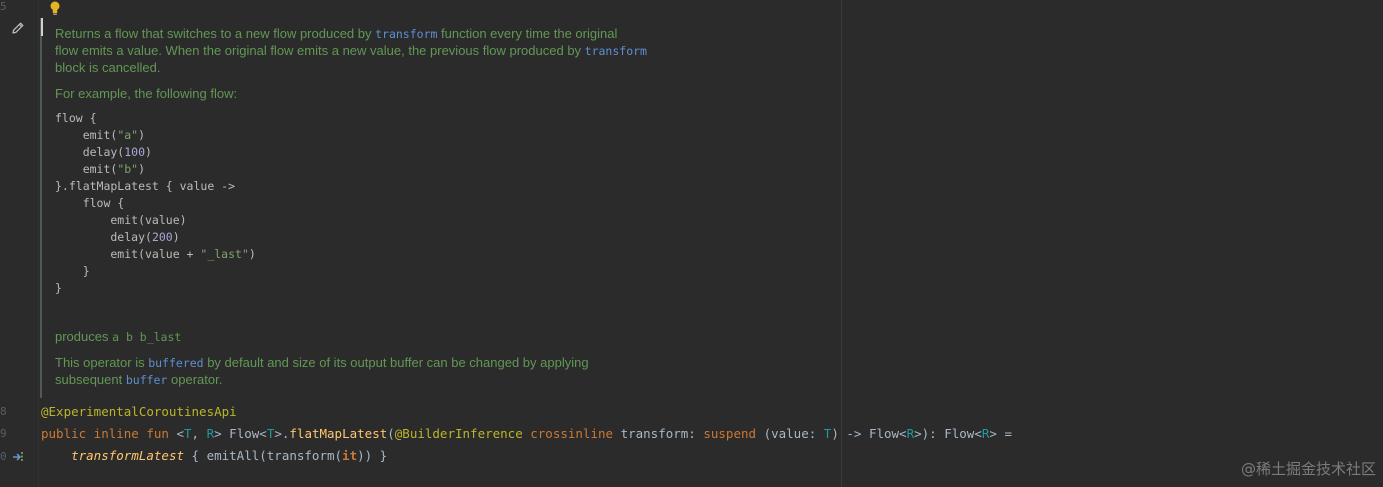  Describe the element at coordinates (42, 27) in the screenshot. I see `text-caret` at that location.